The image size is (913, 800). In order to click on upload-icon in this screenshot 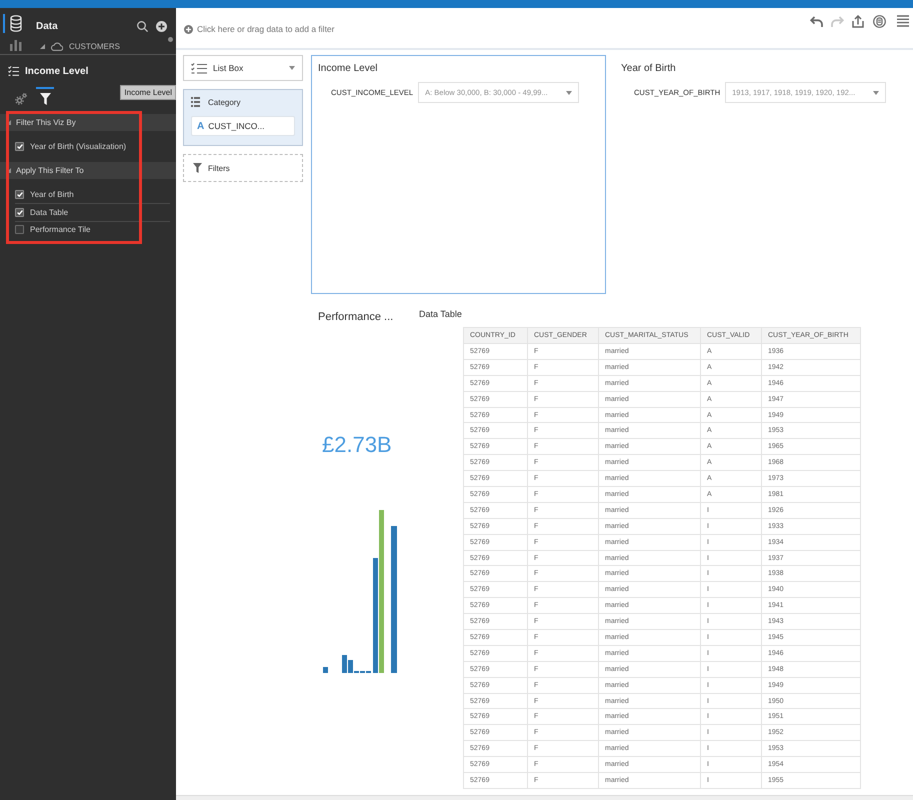, I will do `click(858, 21)`.